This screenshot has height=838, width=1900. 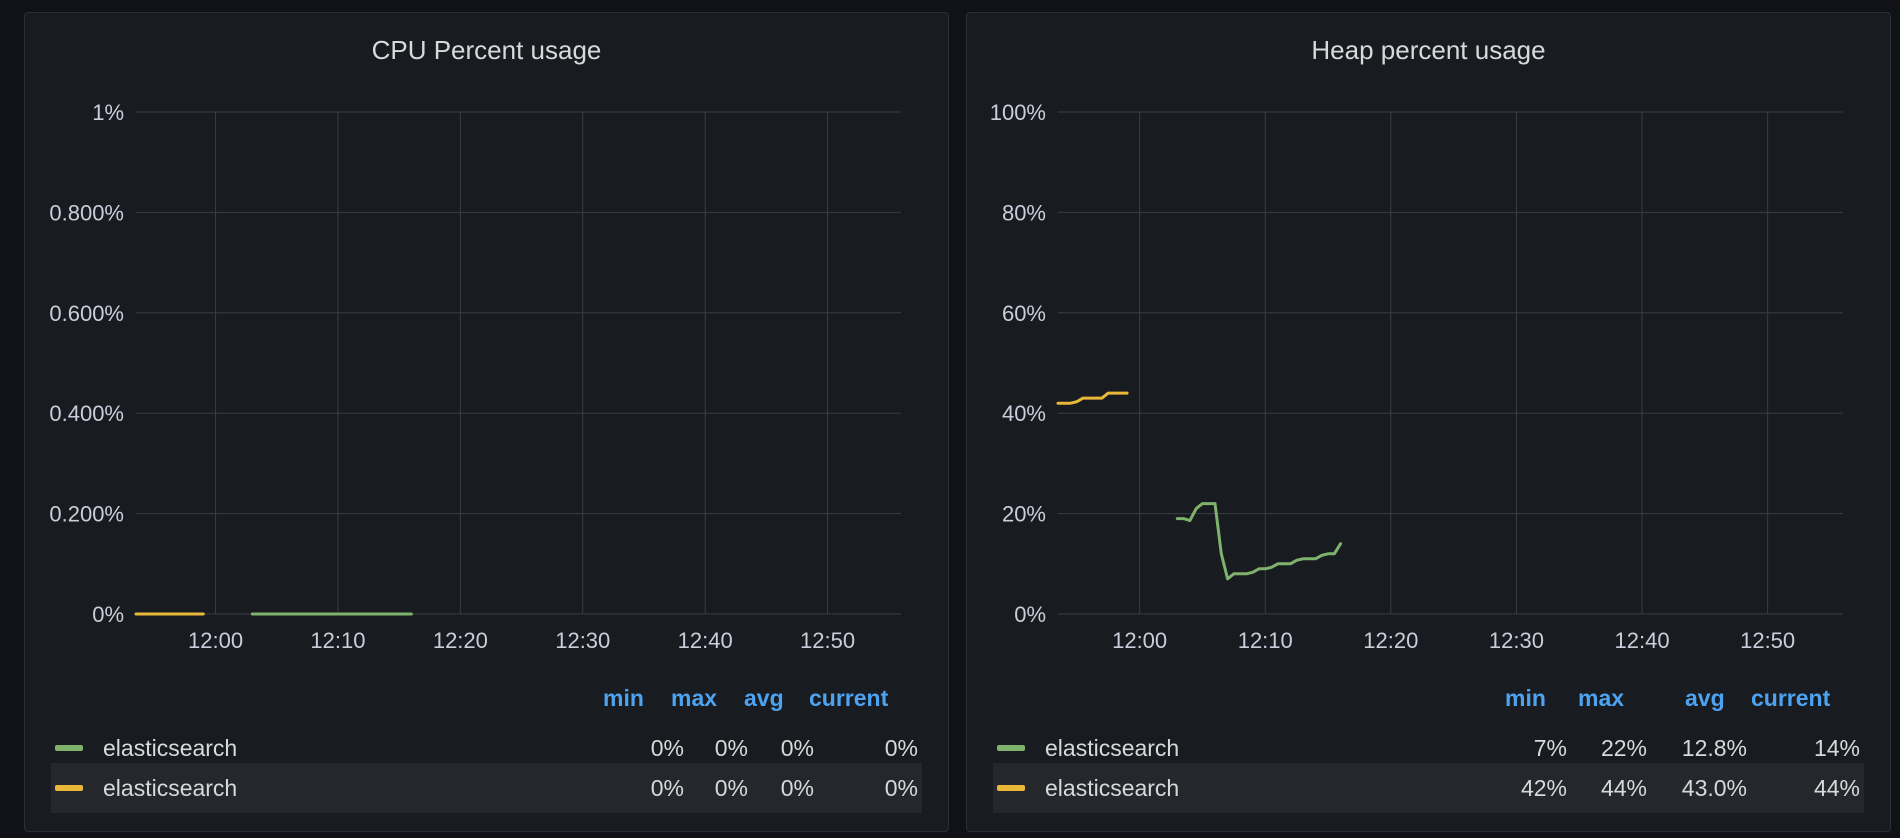 I want to click on y-tick-label: 0.200%, so click(x=86, y=514).